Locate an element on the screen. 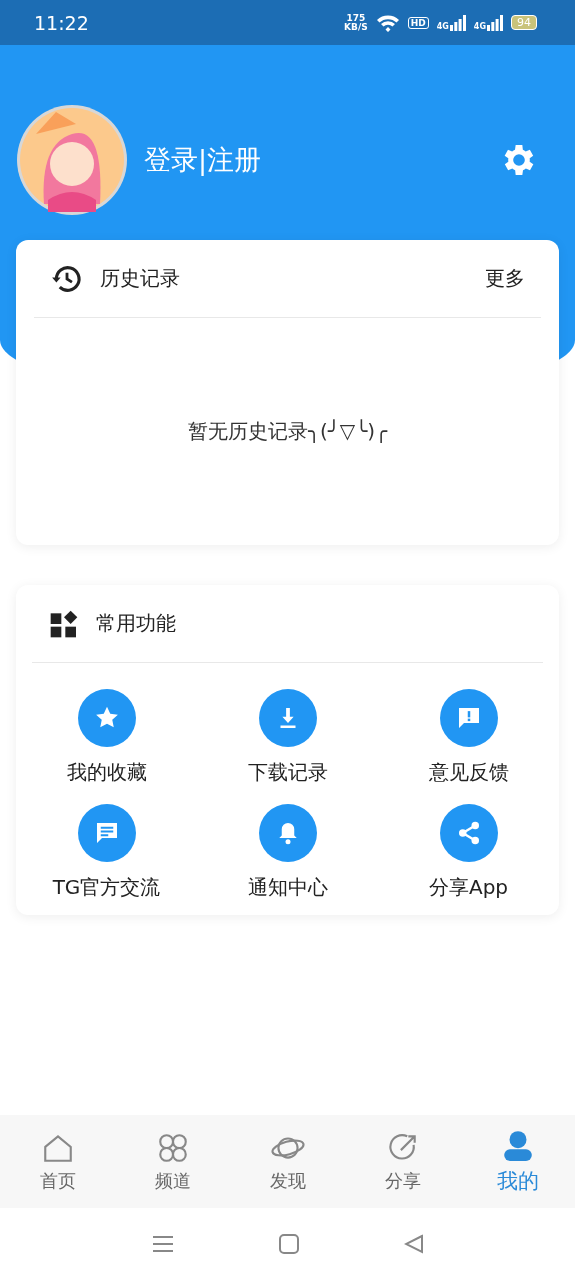  function-label: TG官方交流 is located at coordinates (106, 887).